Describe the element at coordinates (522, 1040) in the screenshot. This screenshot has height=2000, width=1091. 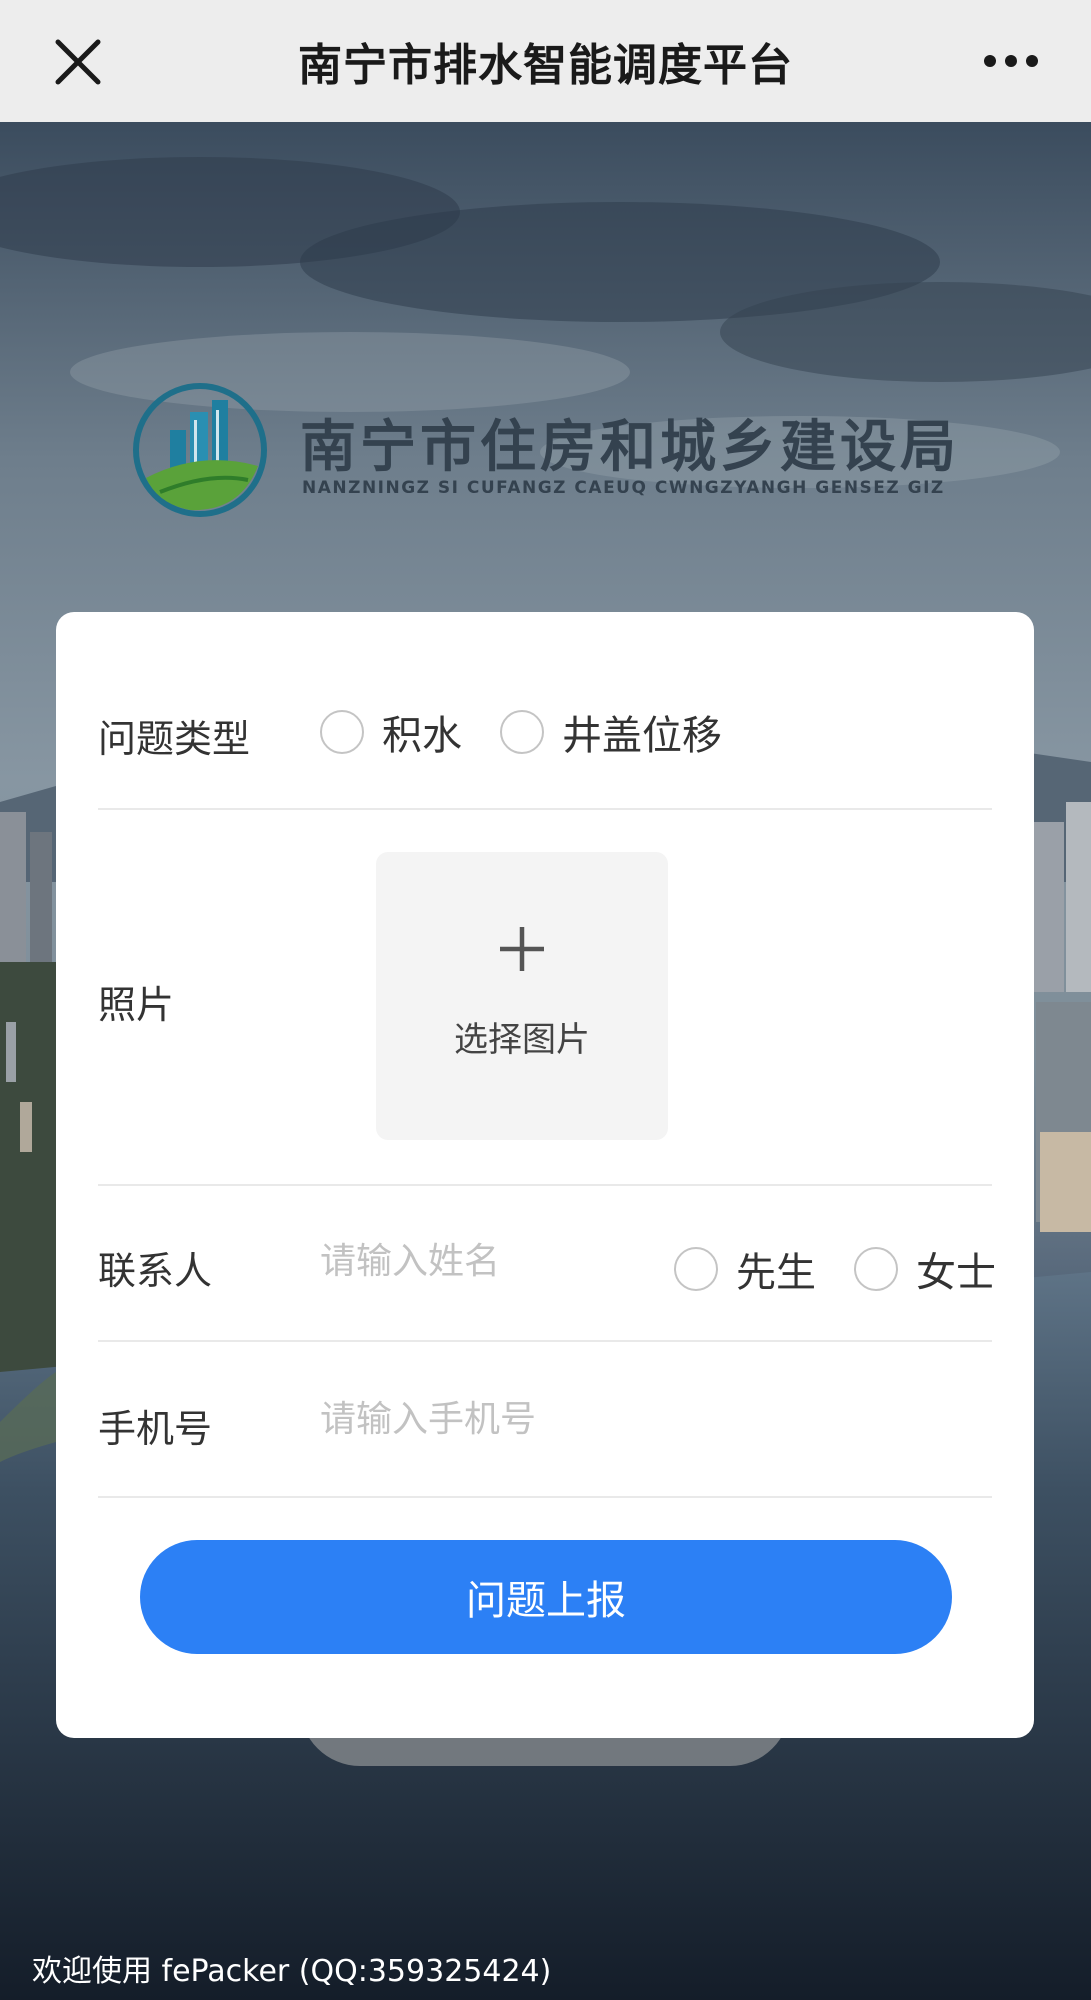
I see `choose-image-label: 选择图片` at that location.